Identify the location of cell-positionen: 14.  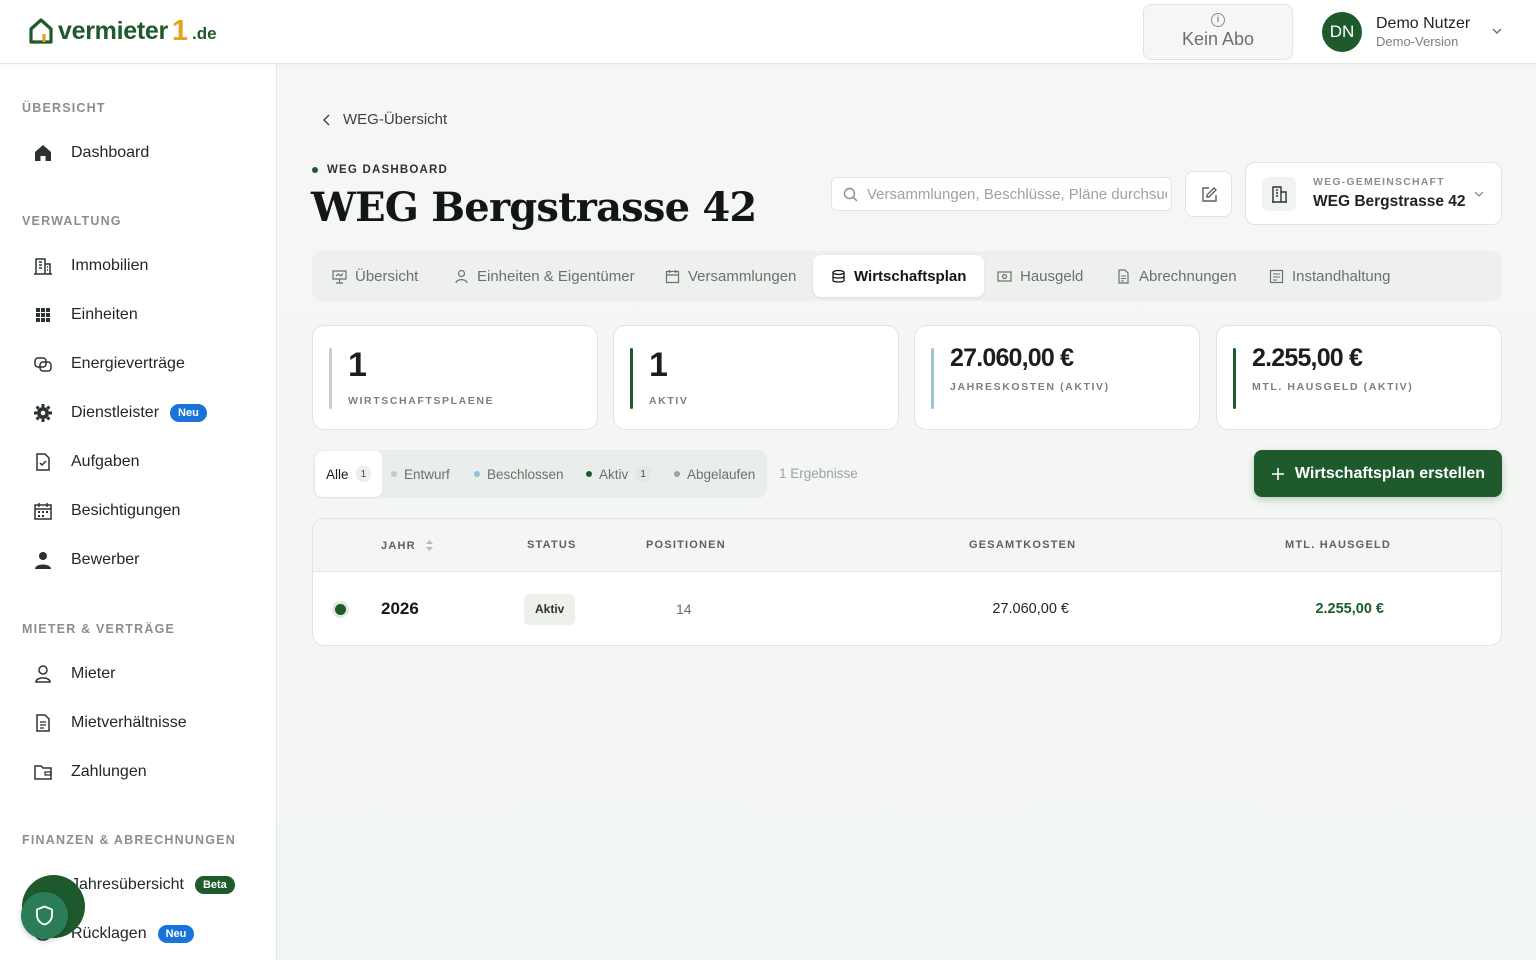
(684, 609).